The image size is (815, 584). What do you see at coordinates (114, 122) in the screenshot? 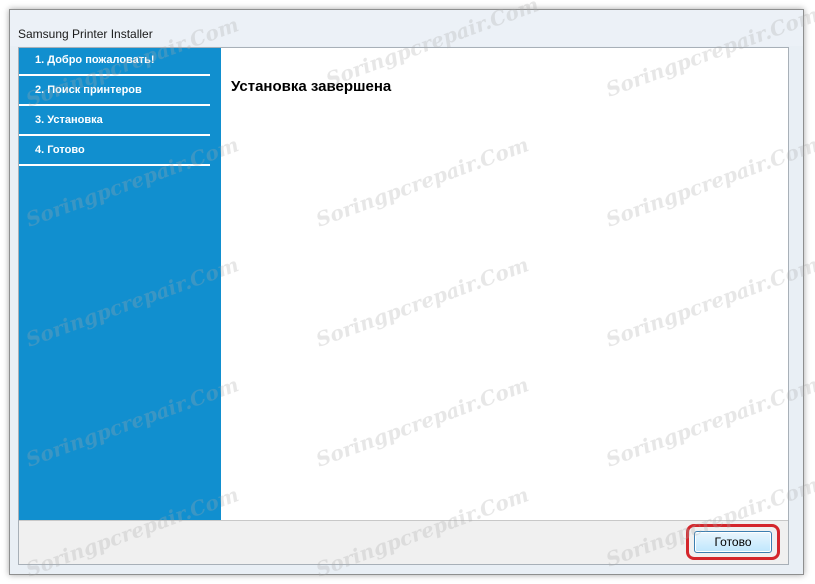
I see `step-installation: 3. Установка` at bounding box center [114, 122].